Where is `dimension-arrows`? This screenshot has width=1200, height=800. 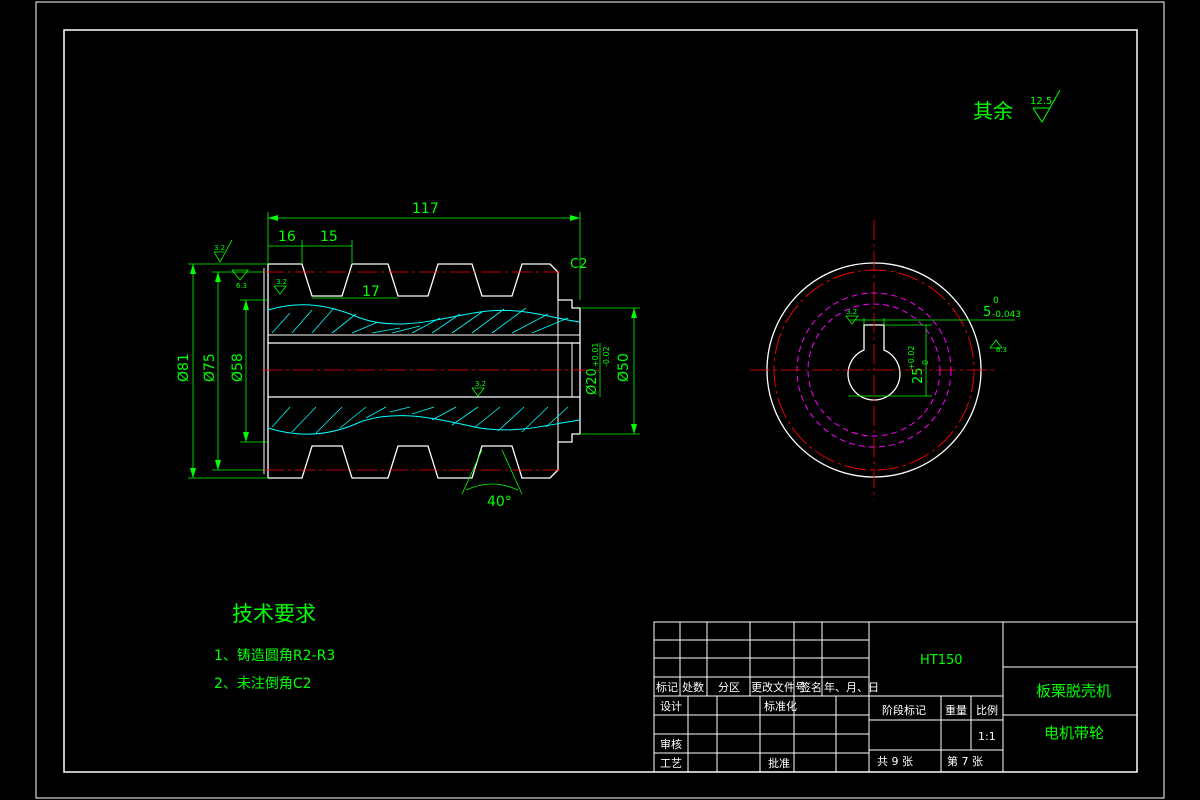
dimension-arrows is located at coordinates (413, 346).